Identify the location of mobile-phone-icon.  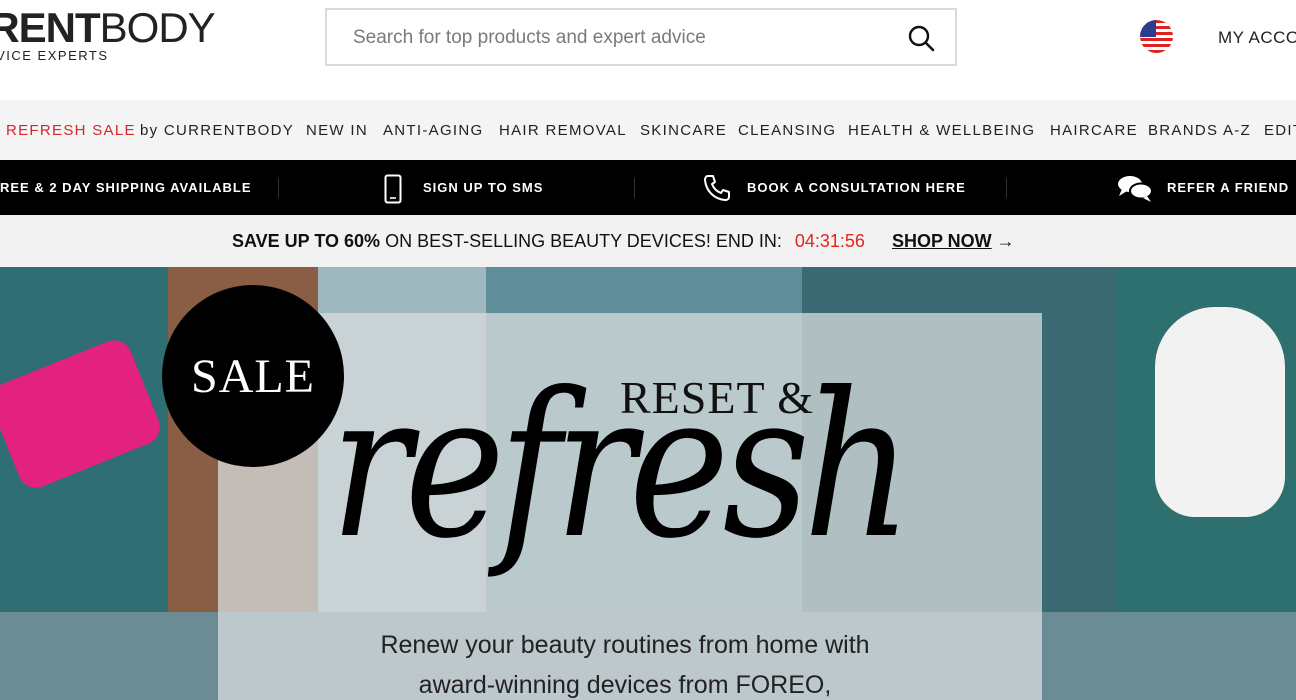
(393, 189).